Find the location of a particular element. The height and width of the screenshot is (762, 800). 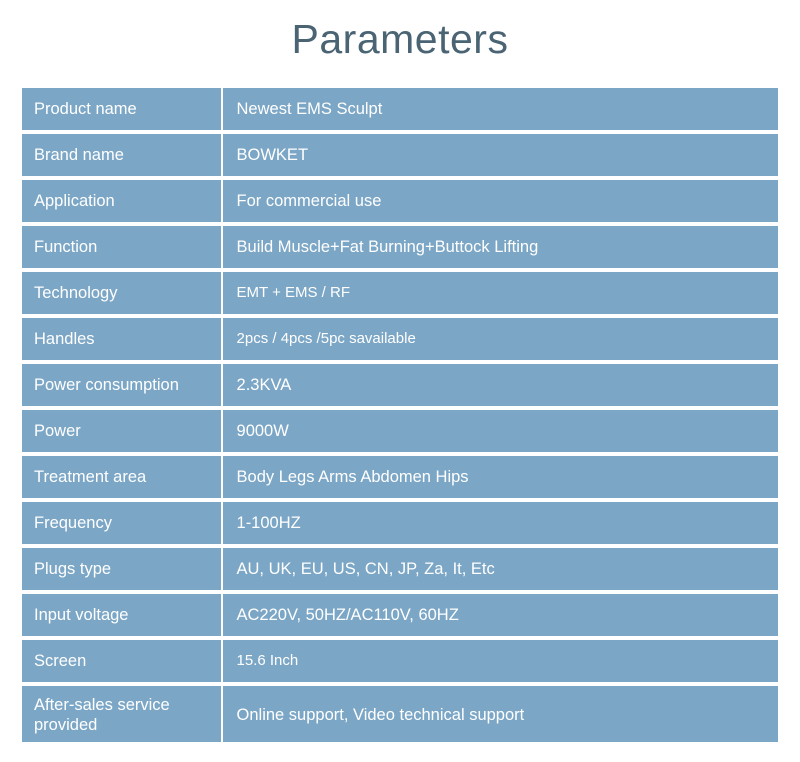

spec-value: Body Legs Arms Abdomen Hips is located at coordinates (500, 477).